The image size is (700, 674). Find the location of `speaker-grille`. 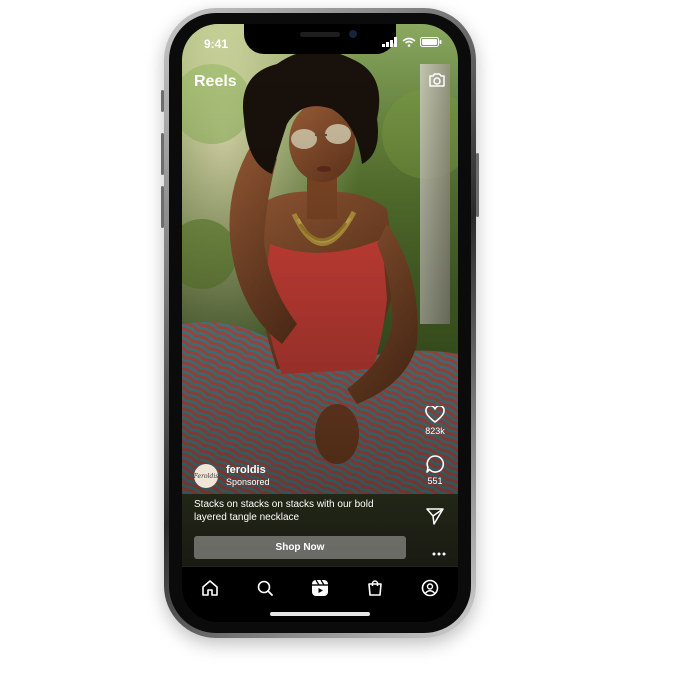

speaker-grille is located at coordinates (320, 34).